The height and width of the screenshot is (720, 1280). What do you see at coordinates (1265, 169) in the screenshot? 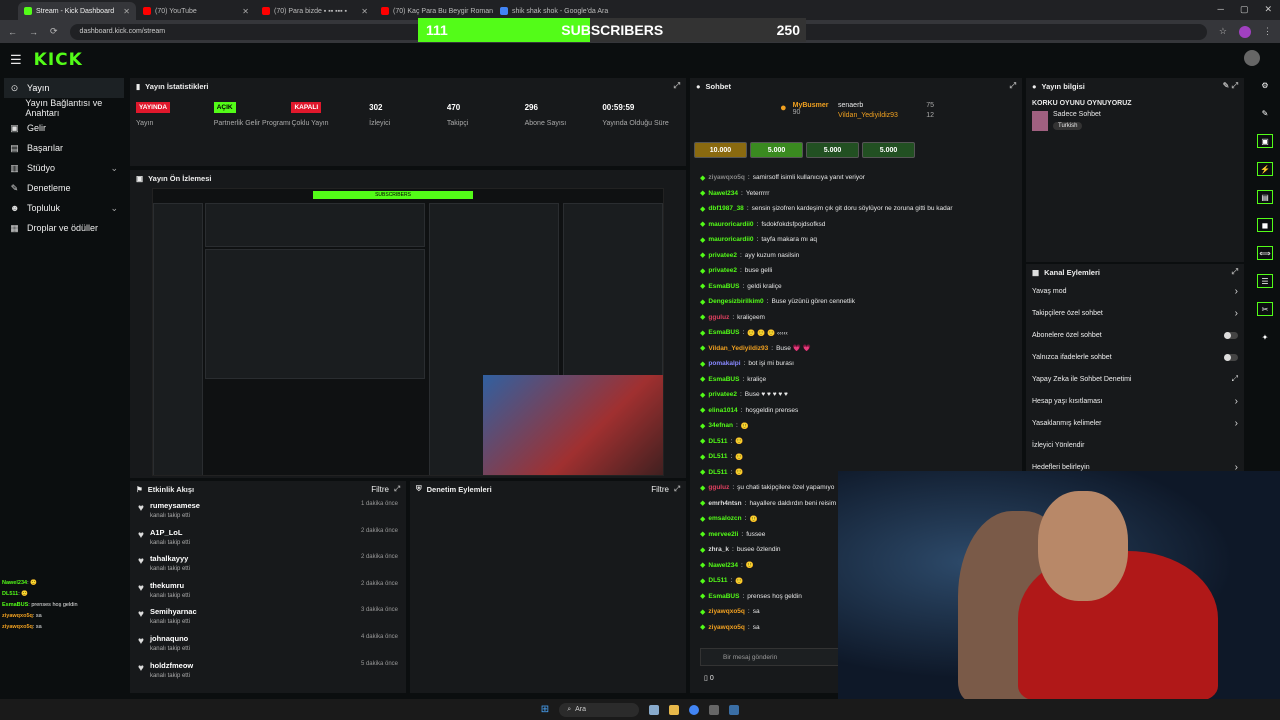
I see `bolt-icon: ⚡` at bounding box center [1265, 169].